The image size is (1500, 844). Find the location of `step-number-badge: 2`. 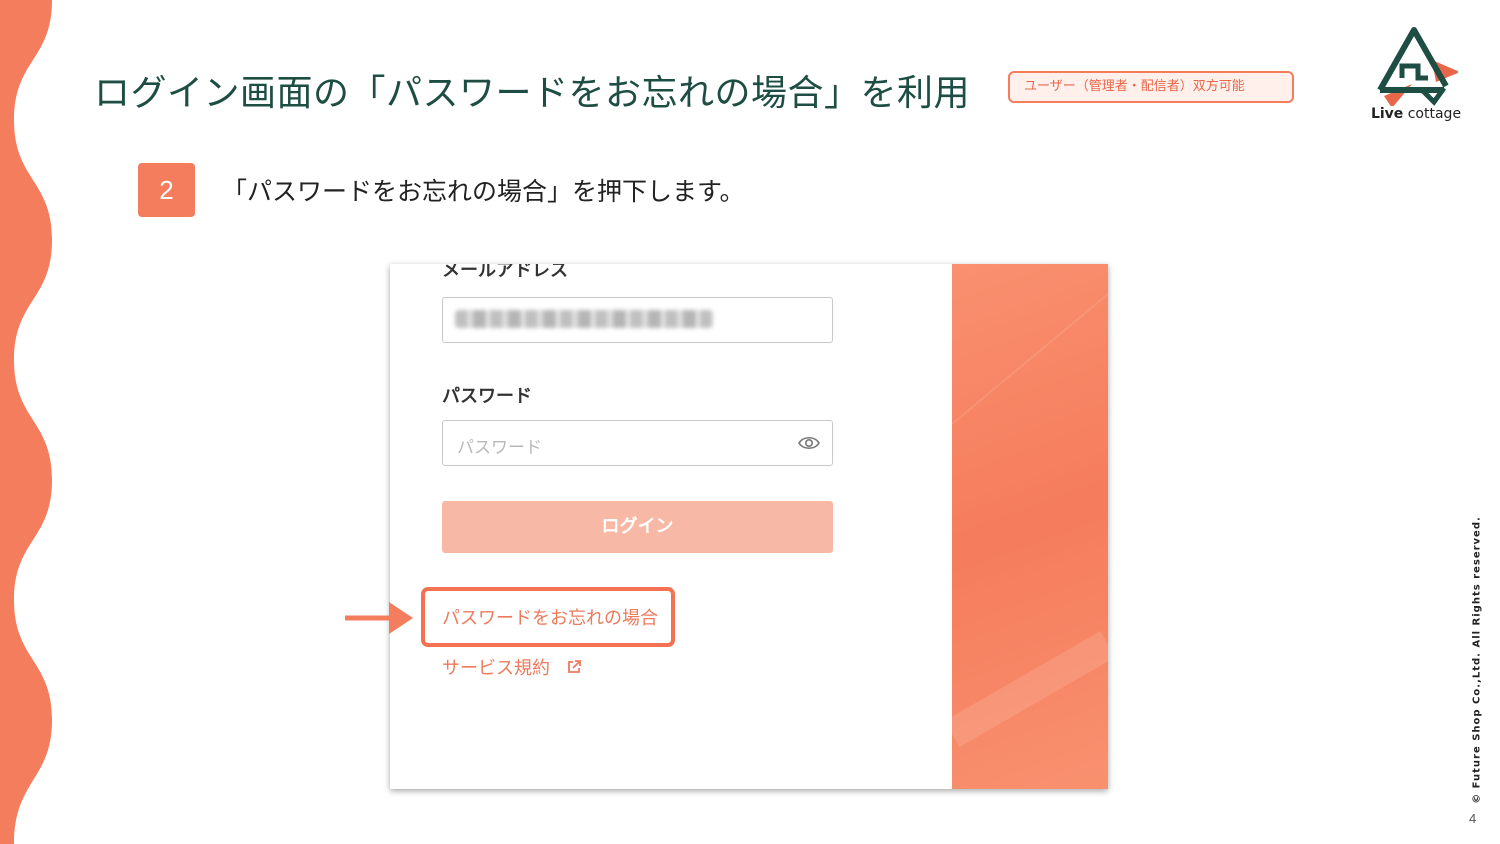

step-number-badge: 2 is located at coordinates (166, 190).